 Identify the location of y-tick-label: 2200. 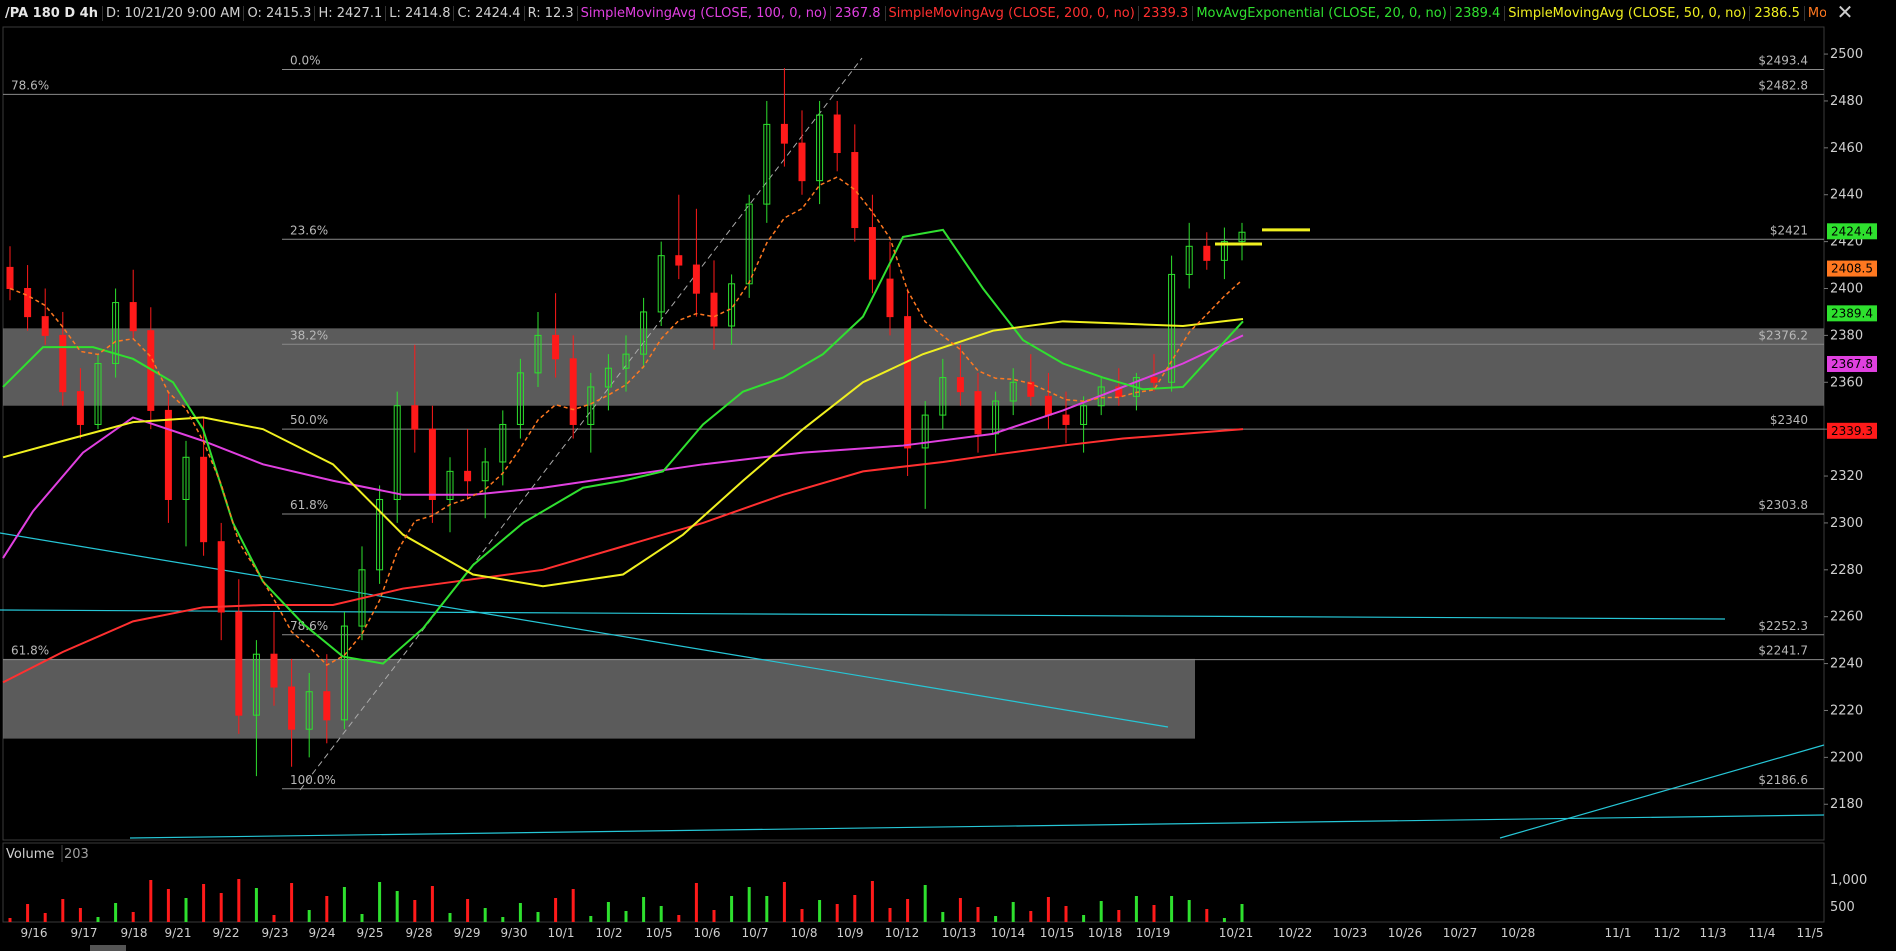
(1846, 757).